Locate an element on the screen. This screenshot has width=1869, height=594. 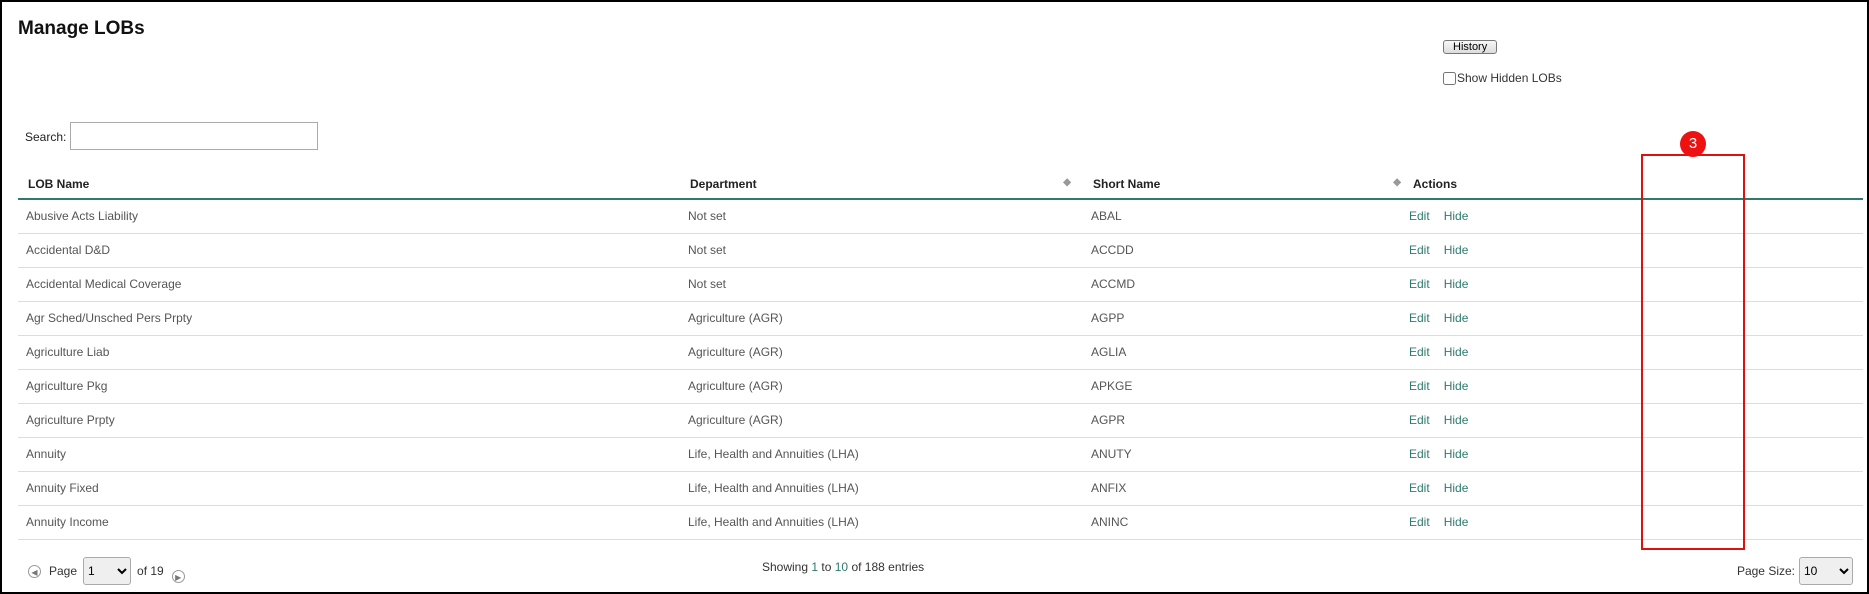
pagination-controls: ◀ Page 1 of 19 ▶ is located at coordinates (106, 571).